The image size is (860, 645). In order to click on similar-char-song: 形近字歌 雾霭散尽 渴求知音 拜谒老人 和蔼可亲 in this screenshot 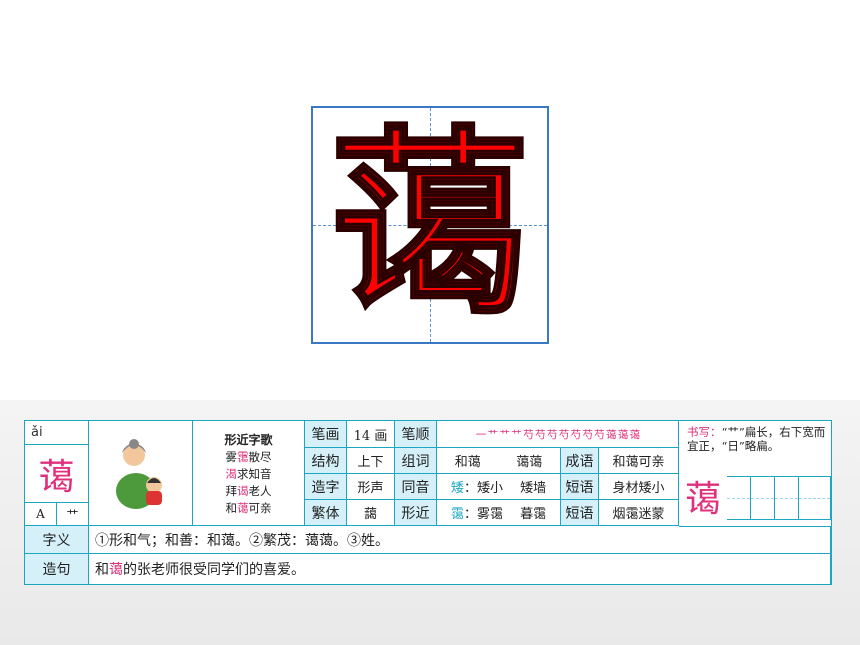, I will do `click(249, 473)`.